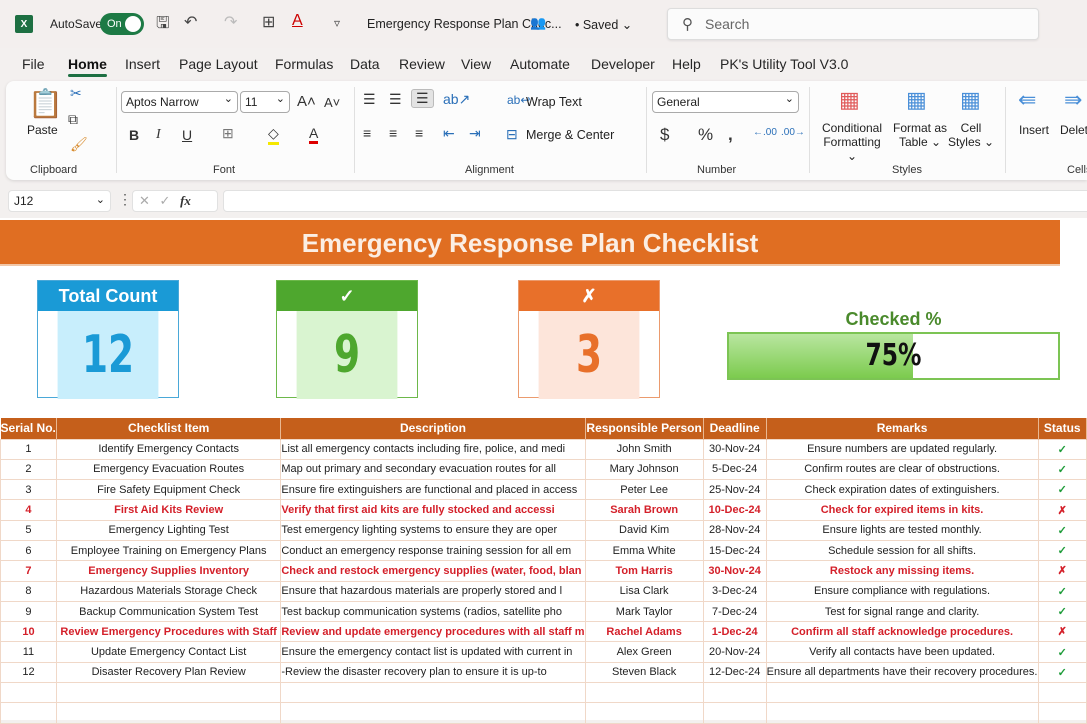  I want to click on responsible-person-cell: Tom Harris, so click(644, 571).